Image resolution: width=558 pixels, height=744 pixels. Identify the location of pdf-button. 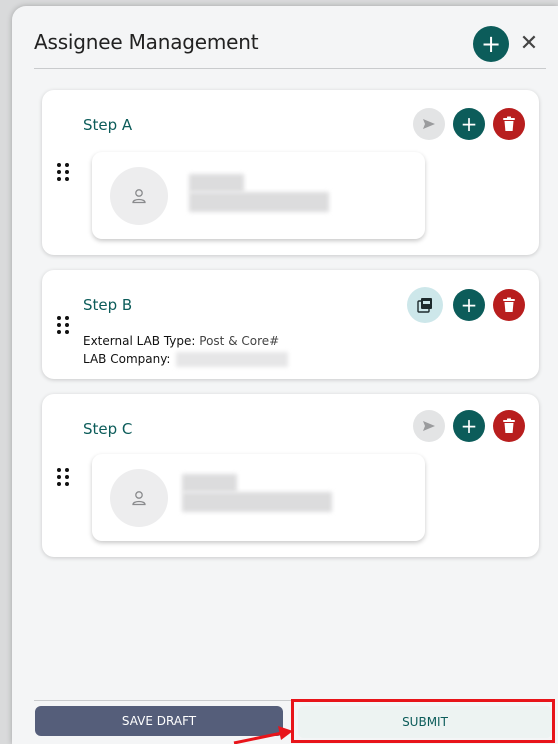
(425, 305).